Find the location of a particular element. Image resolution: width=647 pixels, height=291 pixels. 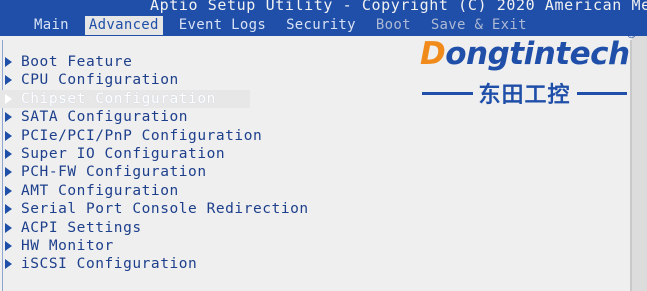

menu-item-iscsi-configuration: iSCSI Configuration is located at coordinates (98, 264).